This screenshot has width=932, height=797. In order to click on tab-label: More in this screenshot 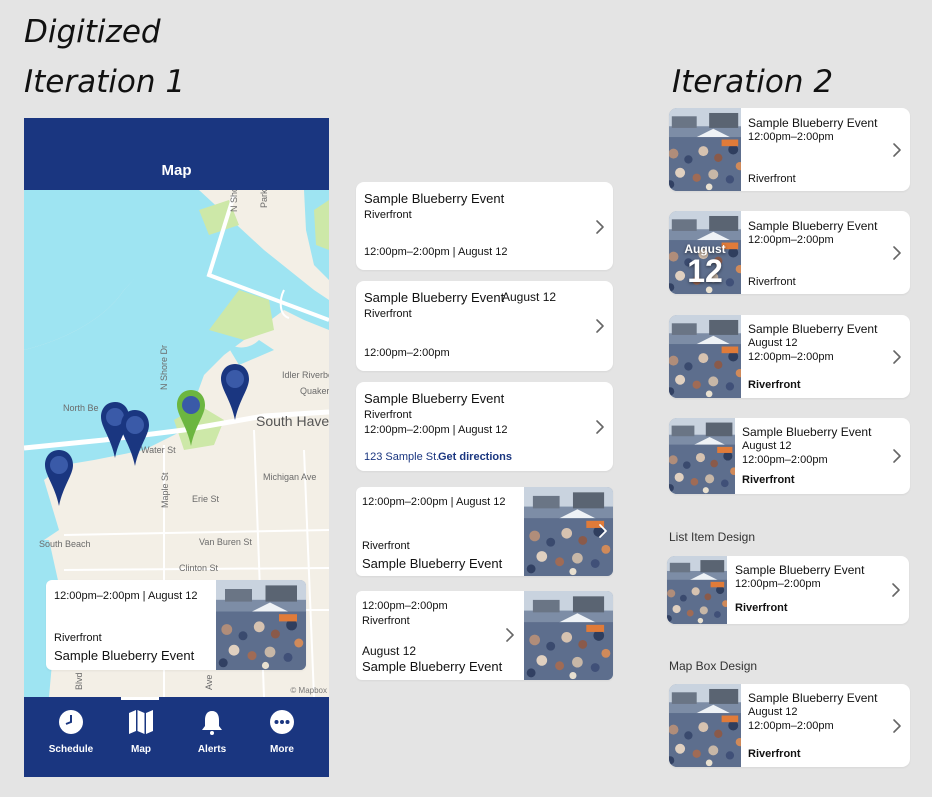, I will do `click(282, 749)`.